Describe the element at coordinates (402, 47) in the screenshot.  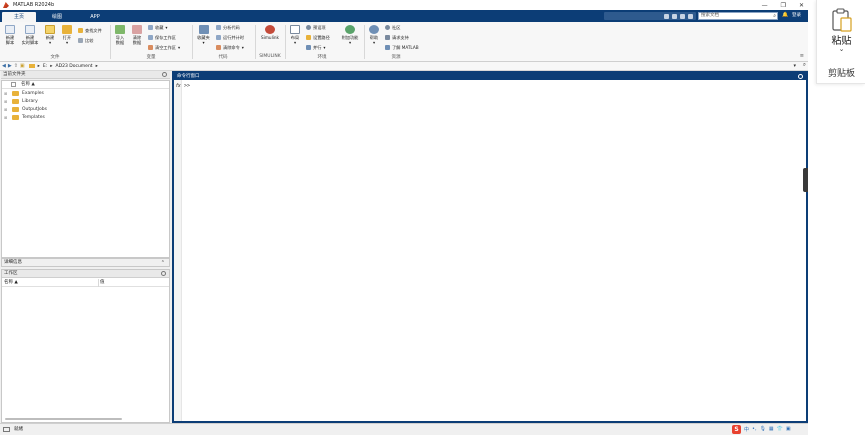
I see `learn-matlab-button: 了解 MATLAB` at that location.